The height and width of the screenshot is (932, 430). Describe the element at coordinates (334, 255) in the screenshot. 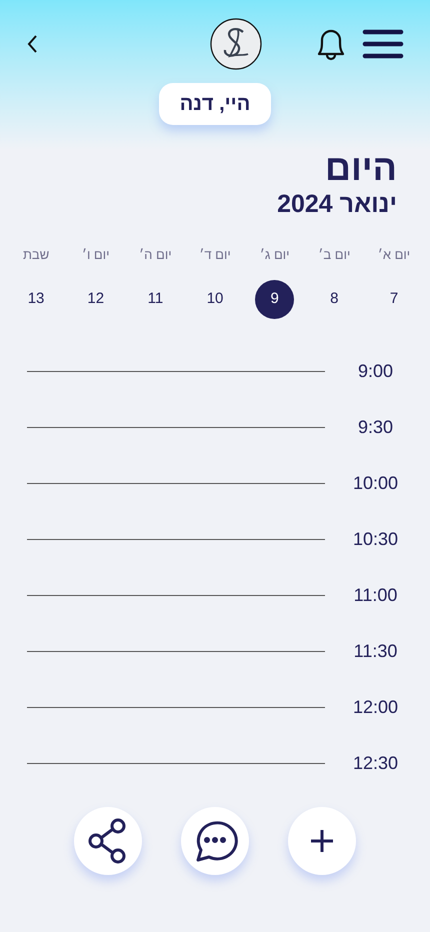

I see `weekday-label: יום ב׳` at that location.